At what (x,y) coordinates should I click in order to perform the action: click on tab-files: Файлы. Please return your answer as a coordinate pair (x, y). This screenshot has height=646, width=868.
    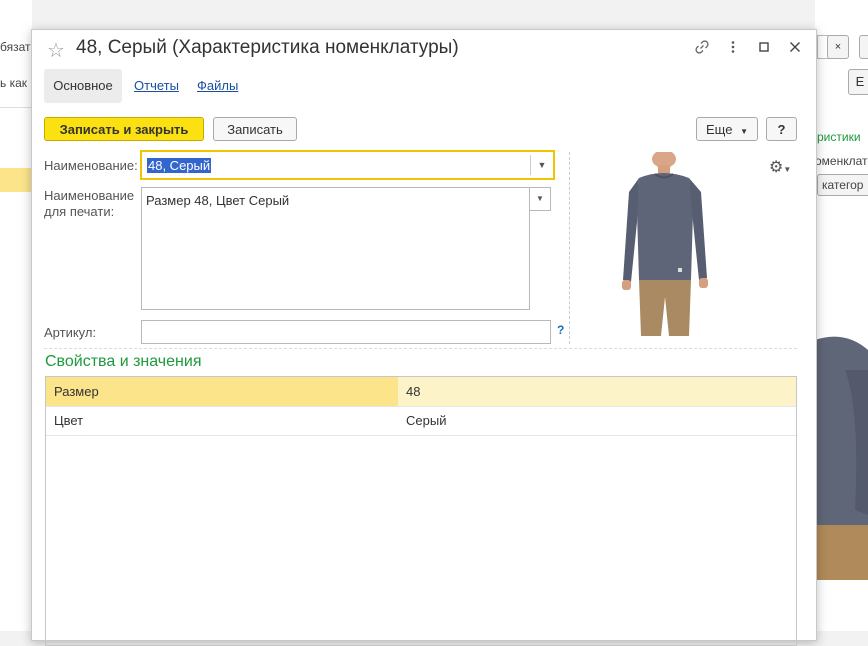
    Looking at the image, I should click on (217, 86).